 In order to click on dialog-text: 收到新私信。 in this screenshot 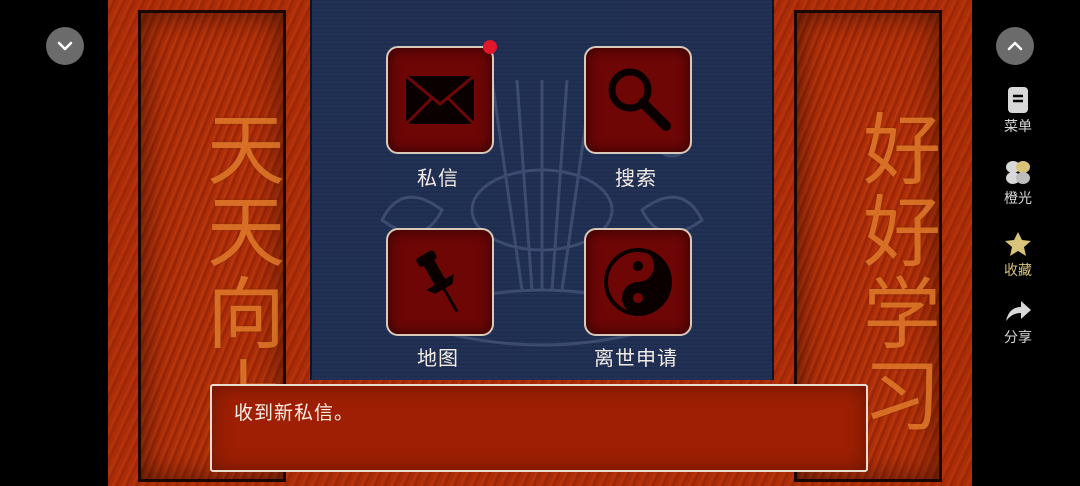, I will do `click(294, 413)`.